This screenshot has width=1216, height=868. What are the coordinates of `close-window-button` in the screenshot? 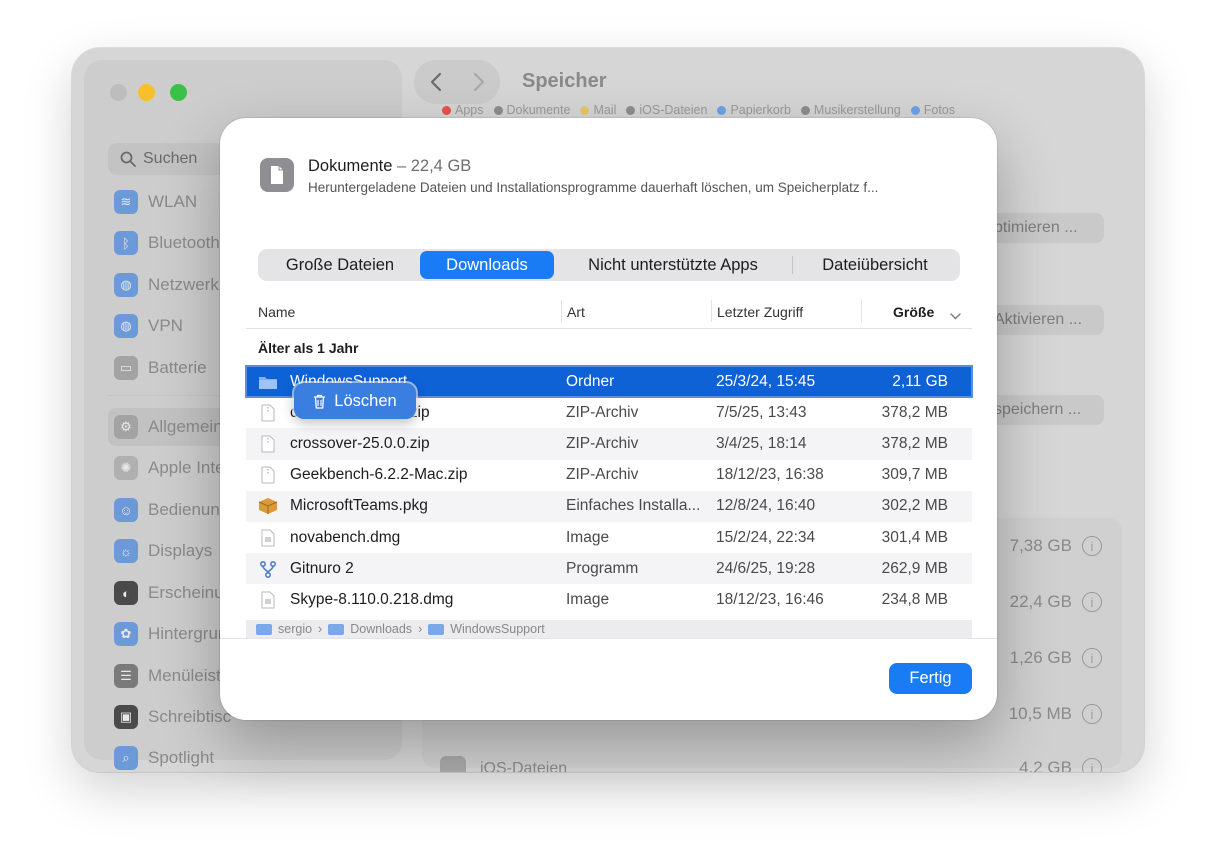 It's located at (118, 92).